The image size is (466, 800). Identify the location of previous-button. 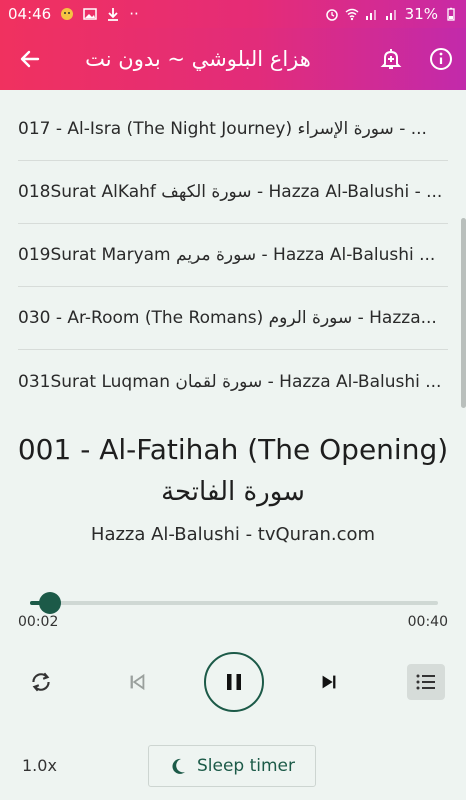
(137, 682).